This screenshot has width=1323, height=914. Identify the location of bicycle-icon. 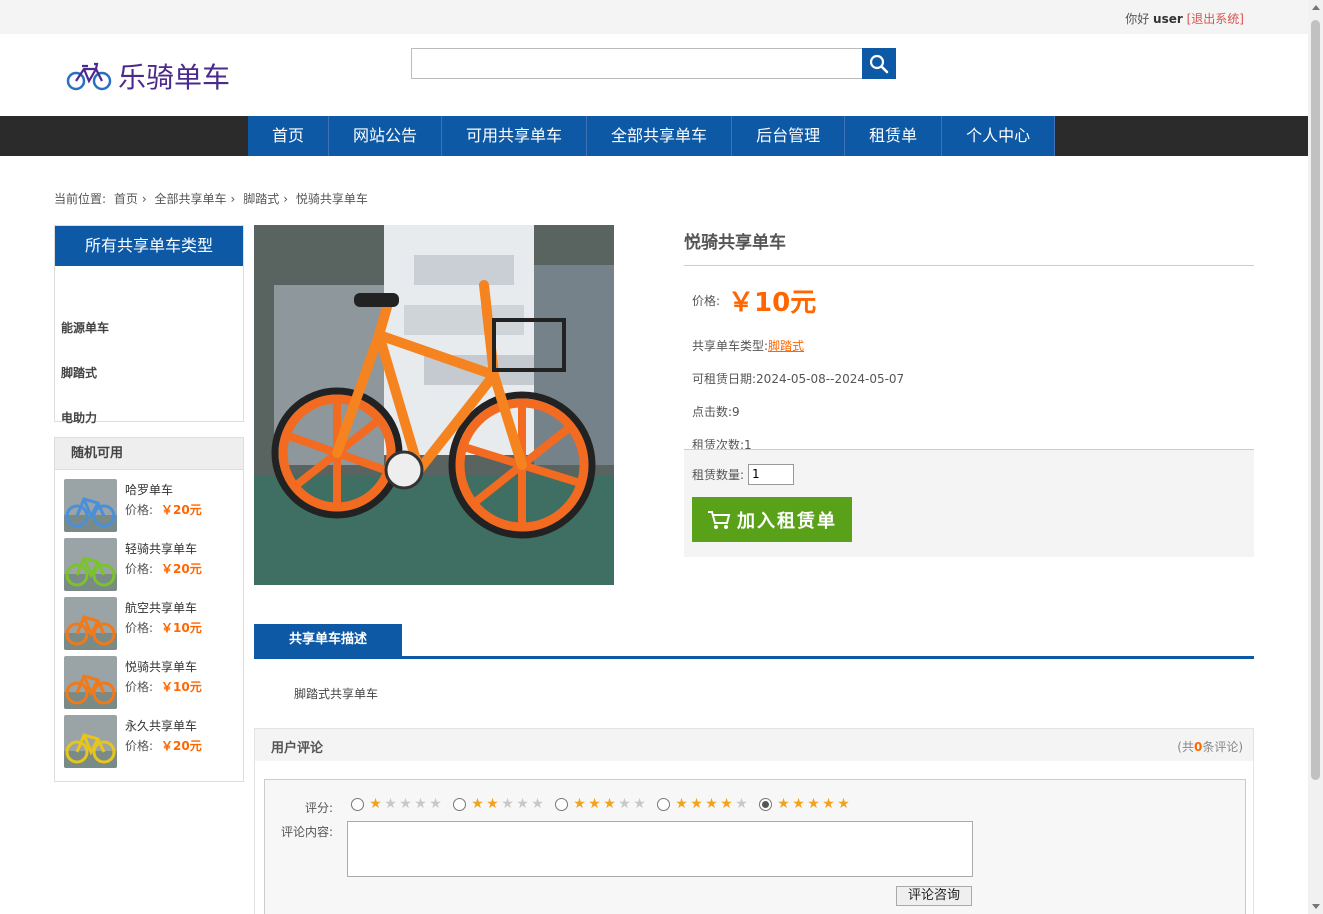
(89, 76).